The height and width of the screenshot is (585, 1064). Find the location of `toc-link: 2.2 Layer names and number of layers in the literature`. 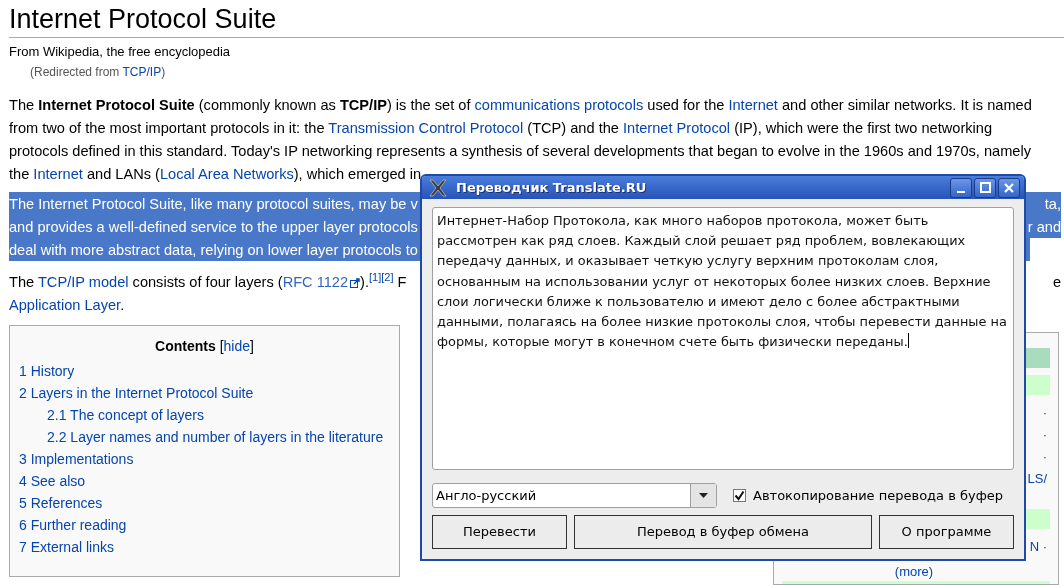

toc-link: 2.2 Layer names and number of layers in the literature is located at coordinates (204, 437).